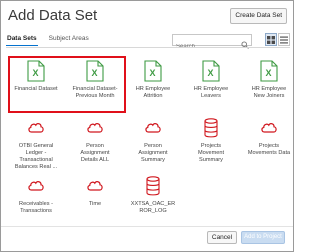 This screenshot has height=252, width=320. What do you see at coordinates (269, 92) in the screenshot?
I see `dataset-label: HR Employee New Joiners` at bounding box center [269, 92].